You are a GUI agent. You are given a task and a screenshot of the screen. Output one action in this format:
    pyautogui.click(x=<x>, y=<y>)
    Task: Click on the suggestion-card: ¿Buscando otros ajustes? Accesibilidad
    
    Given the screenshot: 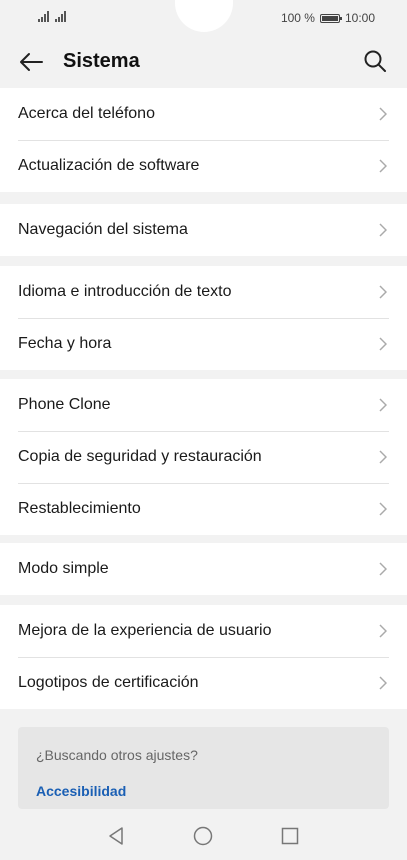 What is the action you would take?
    pyautogui.click(x=203, y=768)
    